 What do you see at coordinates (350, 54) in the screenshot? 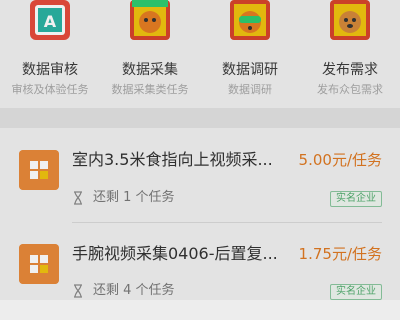
I see `category-publish-demand: 发布需求 发布众包需求` at bounding box center [350, 54].